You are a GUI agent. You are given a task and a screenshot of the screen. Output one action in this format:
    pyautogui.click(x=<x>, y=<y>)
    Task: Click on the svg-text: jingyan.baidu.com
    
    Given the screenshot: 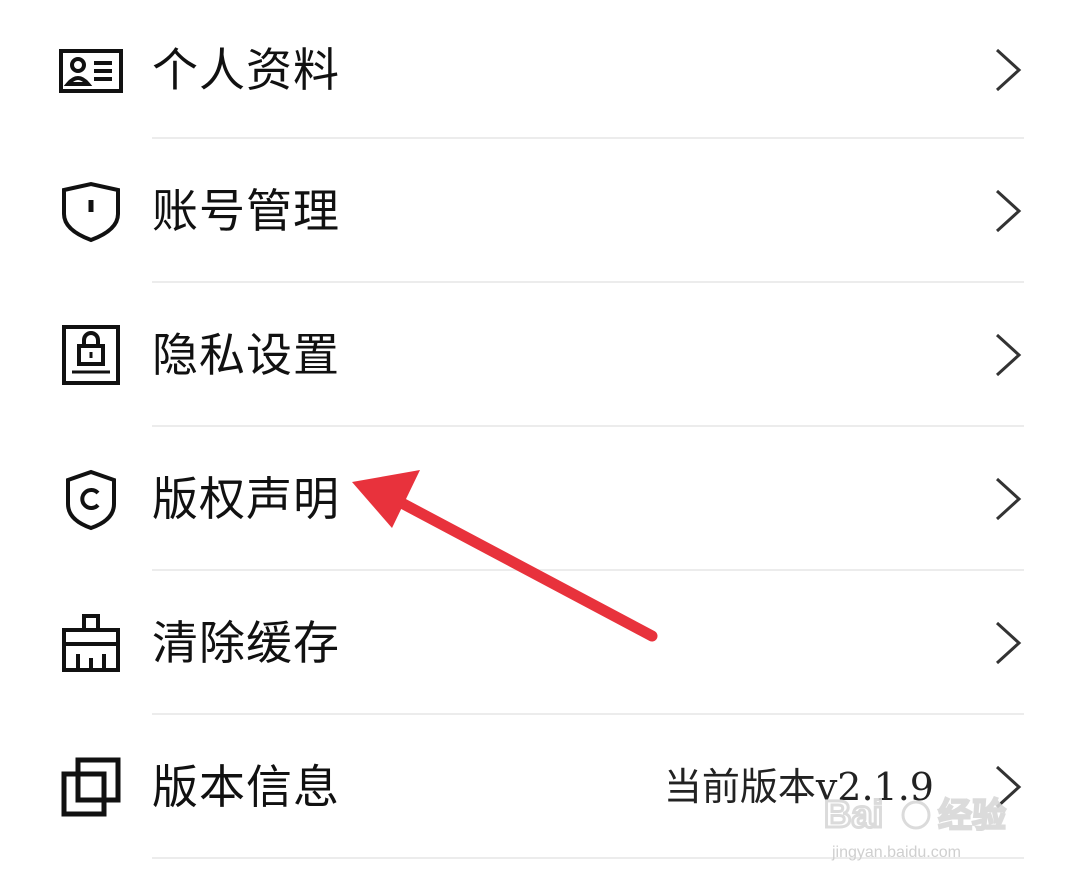 What is the action you would take?
    pyautogui.click(x=896, y=852)
    